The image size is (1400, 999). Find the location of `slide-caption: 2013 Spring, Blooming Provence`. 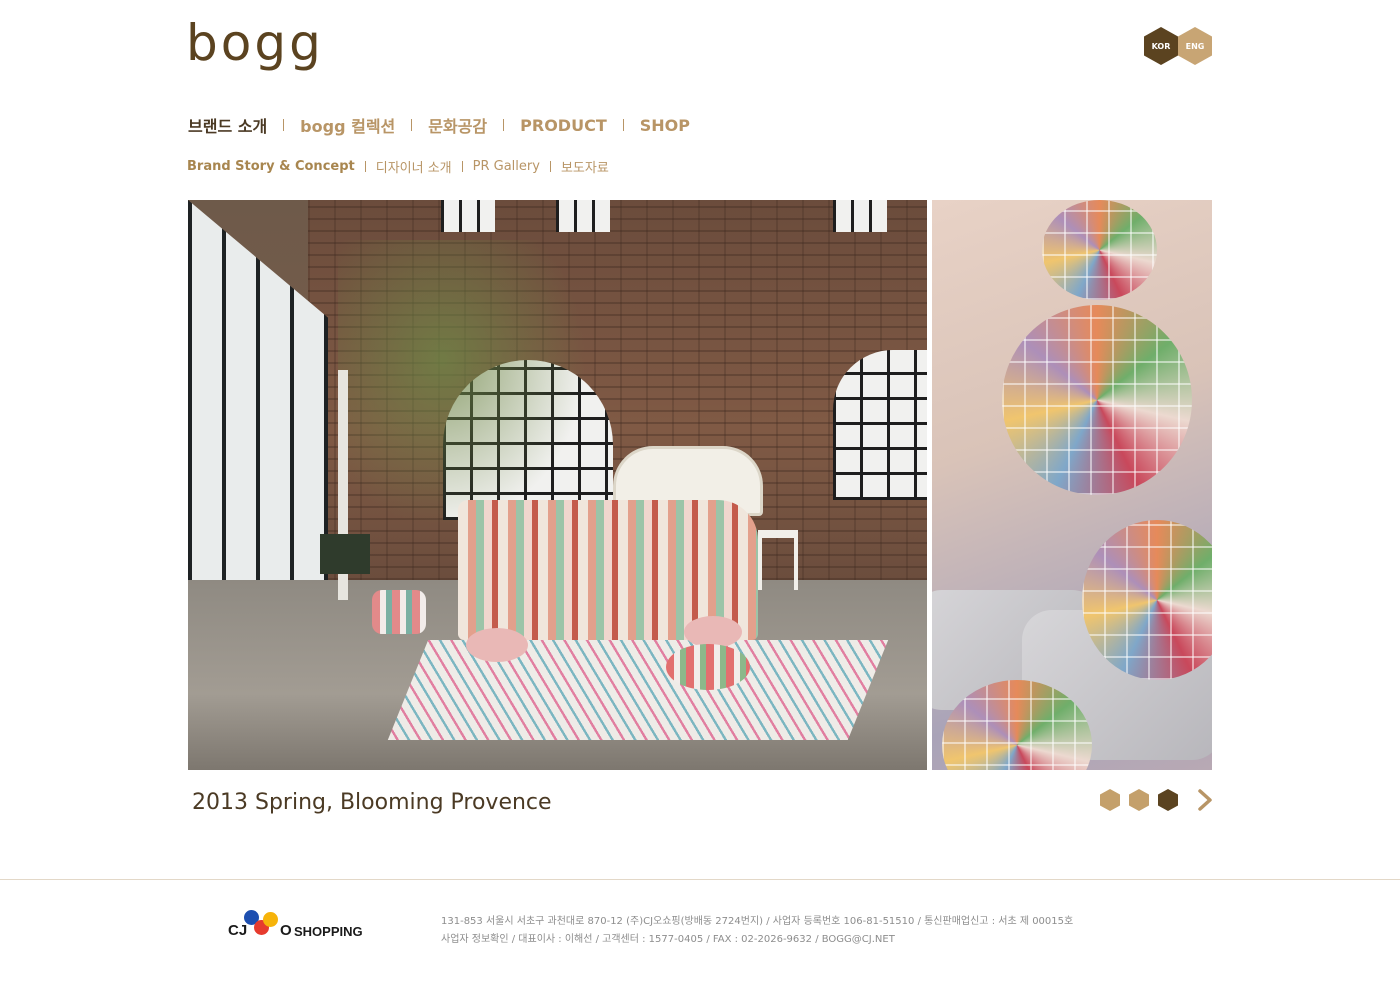

slide-caption: 2013 Spring, Blooming Provence is located at coordinates (372, 802).